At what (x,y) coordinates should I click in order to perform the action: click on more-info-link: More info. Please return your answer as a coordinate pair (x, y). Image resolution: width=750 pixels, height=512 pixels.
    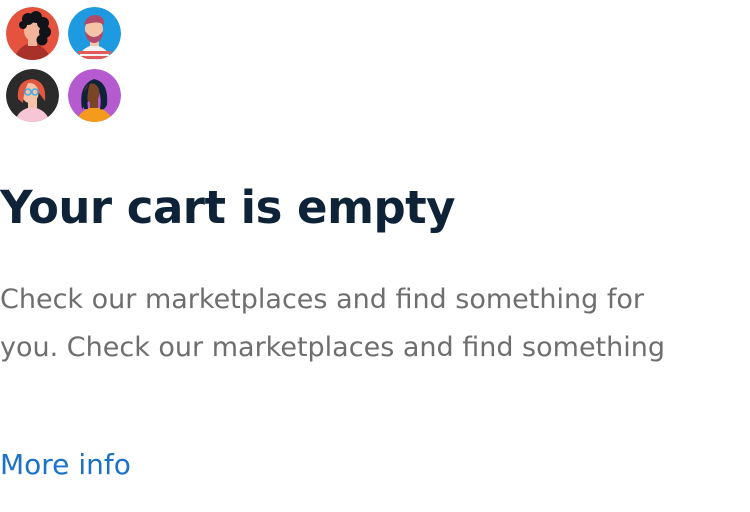
    Looking at the image, I should click on (65, 465).